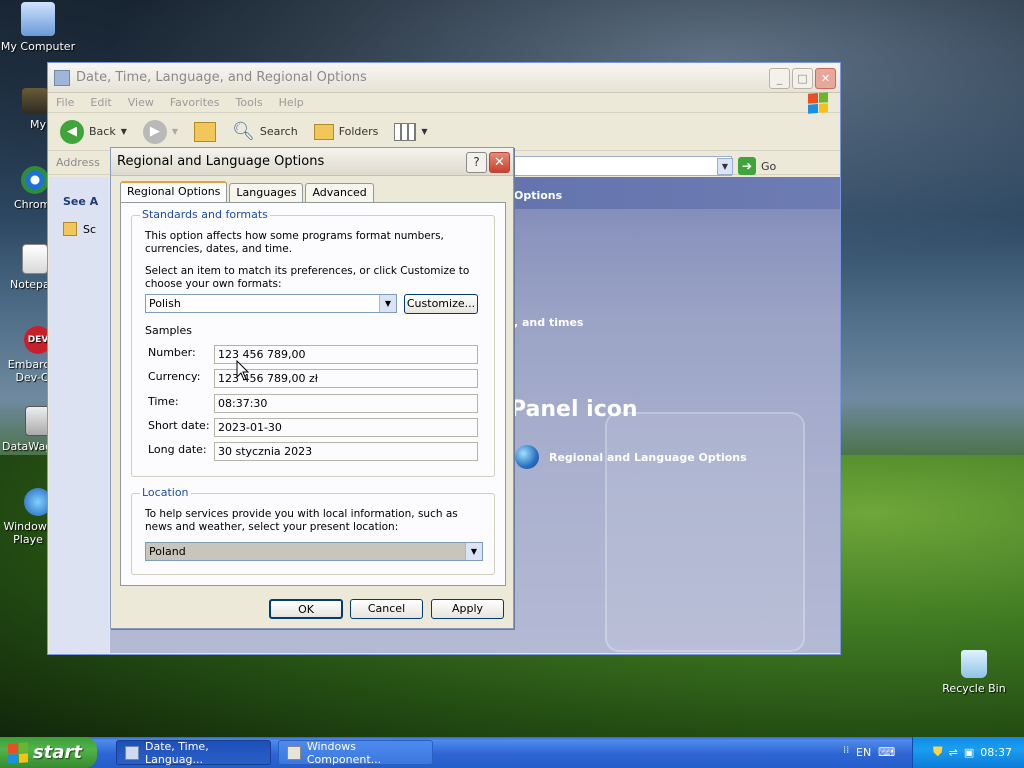 The height and width of the screenshot is (768, 1024). What do you see at coordinates (346, 354) in the screenshot?
I see `sample-number-value: 123 456 789,00` at bounding box center [346, 354].